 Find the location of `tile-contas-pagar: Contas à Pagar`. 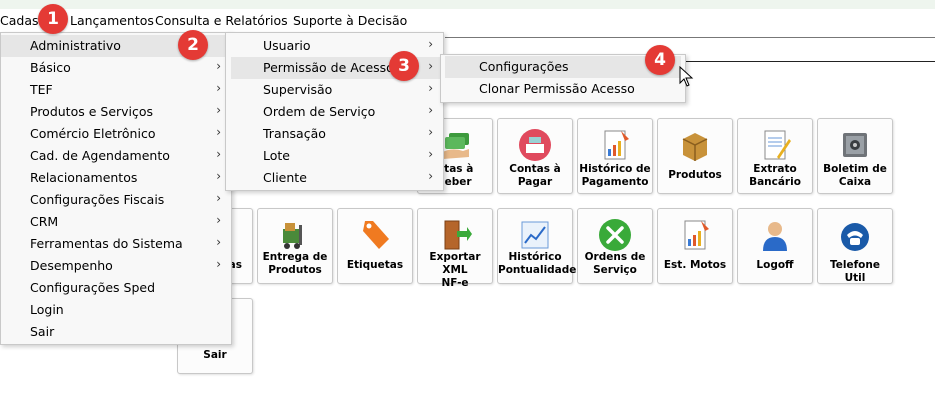

tile-contas-pagar: Contas à Pagar is located at coordinates (535, 156).